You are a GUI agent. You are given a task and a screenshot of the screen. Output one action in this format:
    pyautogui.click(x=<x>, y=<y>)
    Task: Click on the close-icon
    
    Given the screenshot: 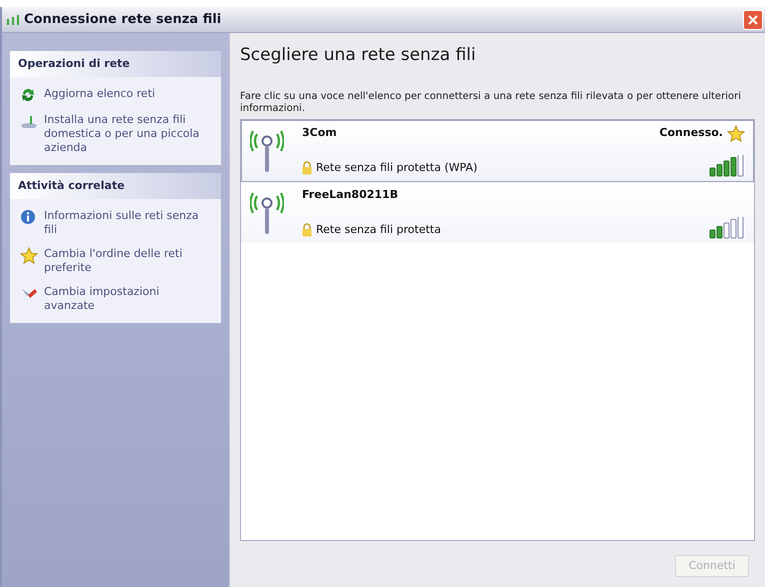 What is the action you would take?
    pyautogui.click(x=753, y=19)
    